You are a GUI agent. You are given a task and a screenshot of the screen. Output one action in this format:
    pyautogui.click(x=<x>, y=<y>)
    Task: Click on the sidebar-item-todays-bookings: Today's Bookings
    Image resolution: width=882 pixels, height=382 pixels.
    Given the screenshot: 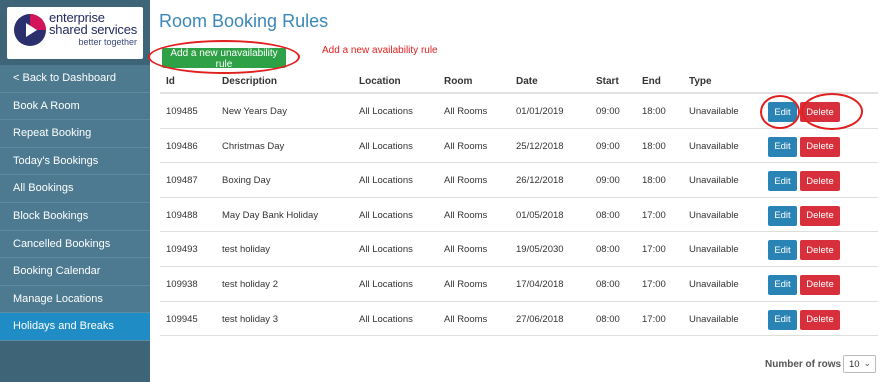 What is the action you would take?
    pyautogui.click(x=75, y=161)
    